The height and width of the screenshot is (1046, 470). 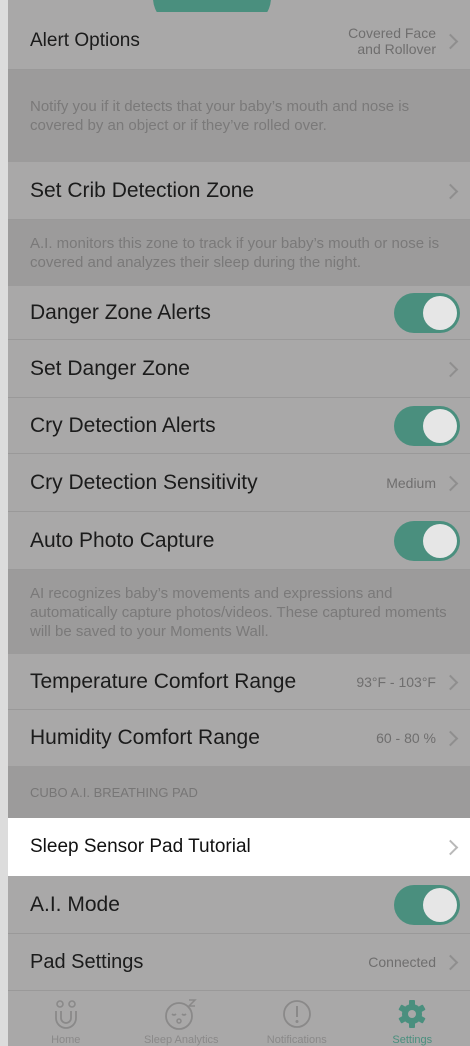 What do you see at coordinates (144, 482) in the screenshot?
I see `cry-detection-sensitivity-label: Cry Detection Sensitivity` at bounding box center [144, 482].